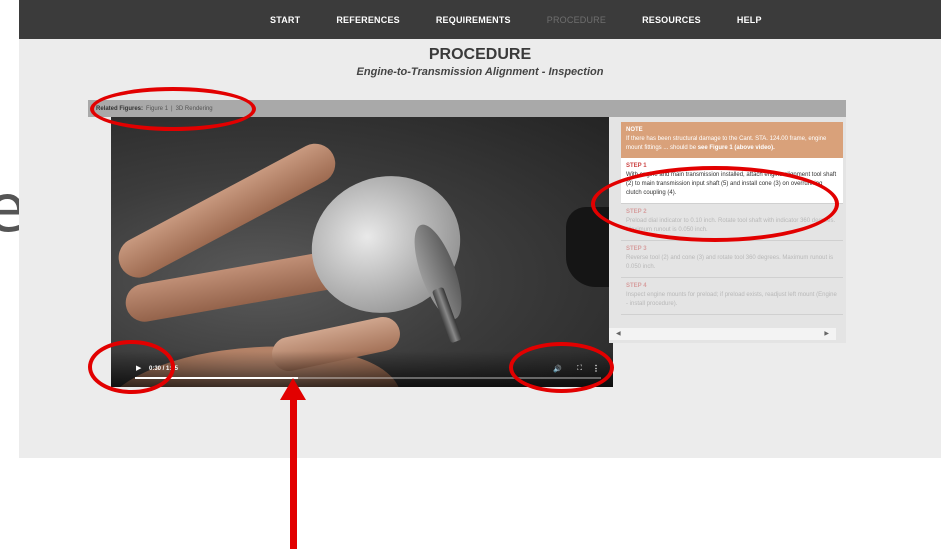  I want to click on nav-item-procedure: PROCEDURE, so click(576, 20).